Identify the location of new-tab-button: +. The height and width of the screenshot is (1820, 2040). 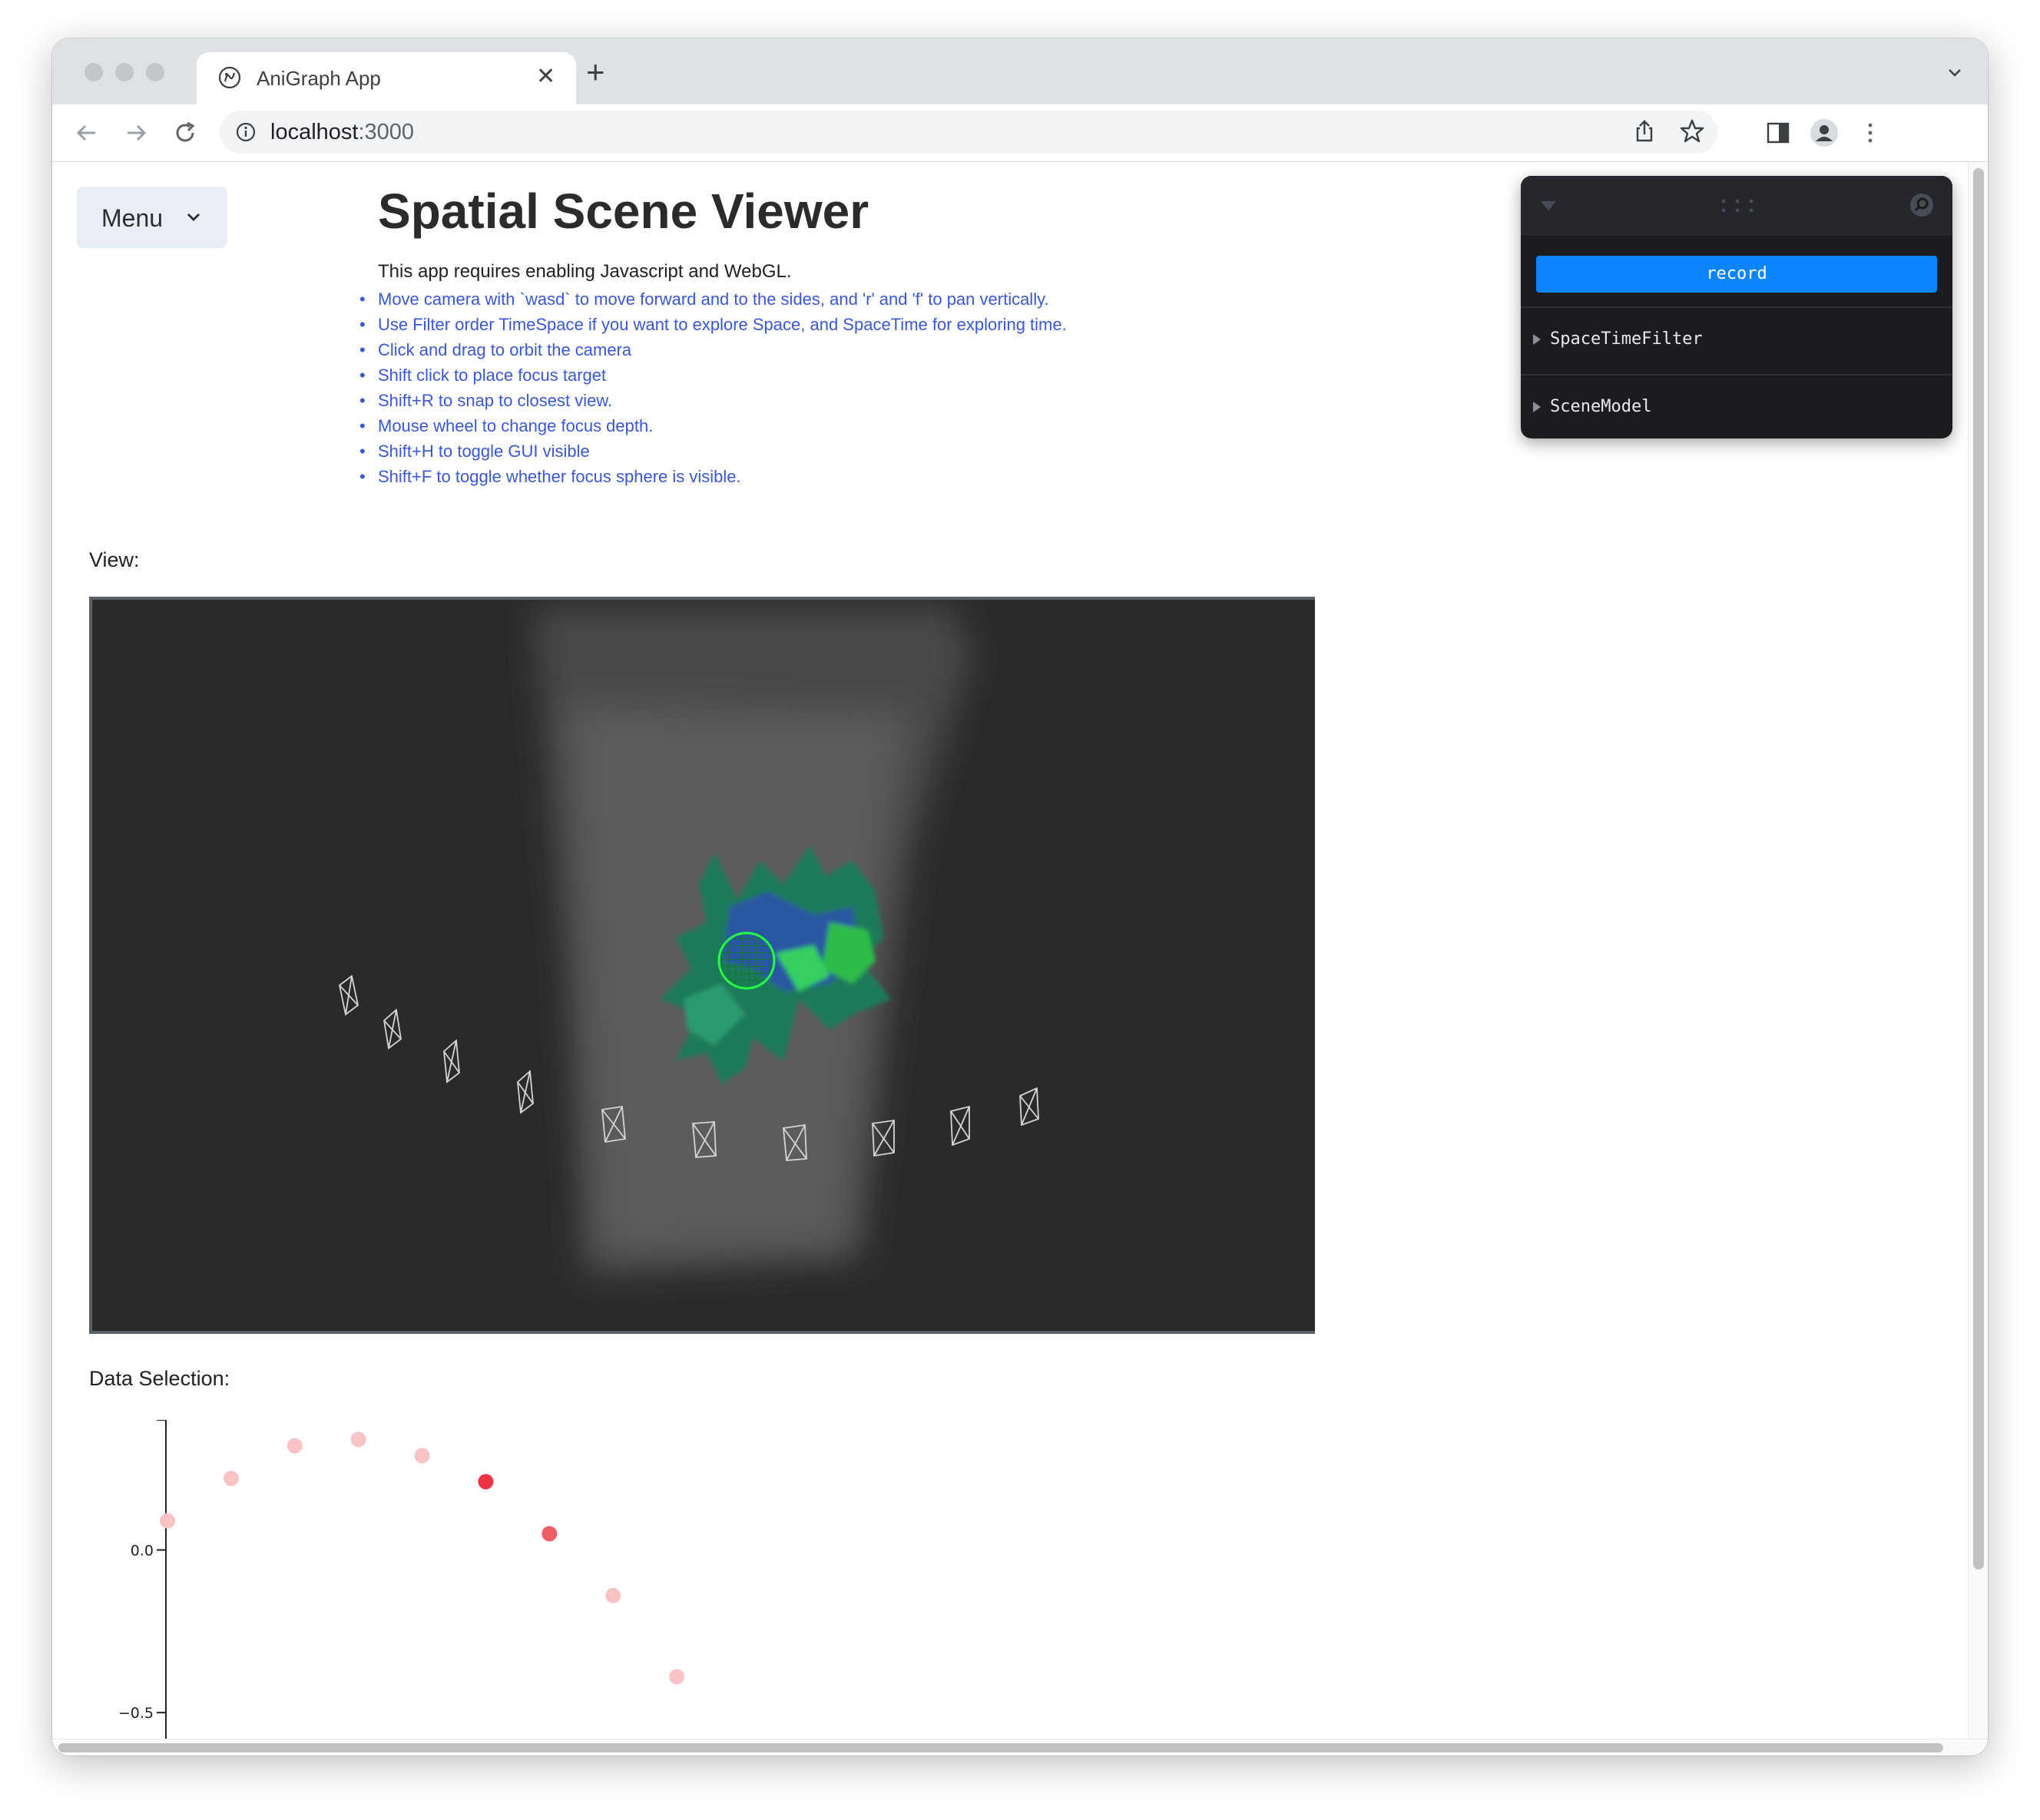
(595, 72).